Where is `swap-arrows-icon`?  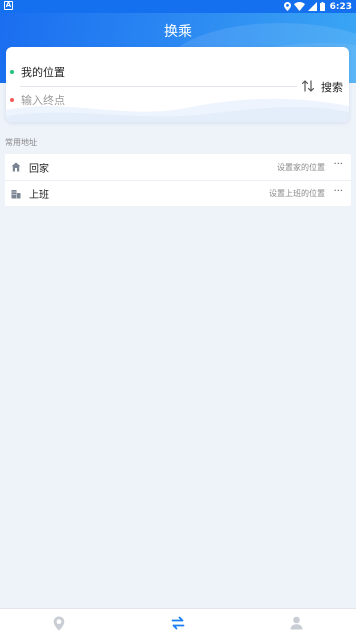 swap-arrows-icon is located at coordinates (308, 86).